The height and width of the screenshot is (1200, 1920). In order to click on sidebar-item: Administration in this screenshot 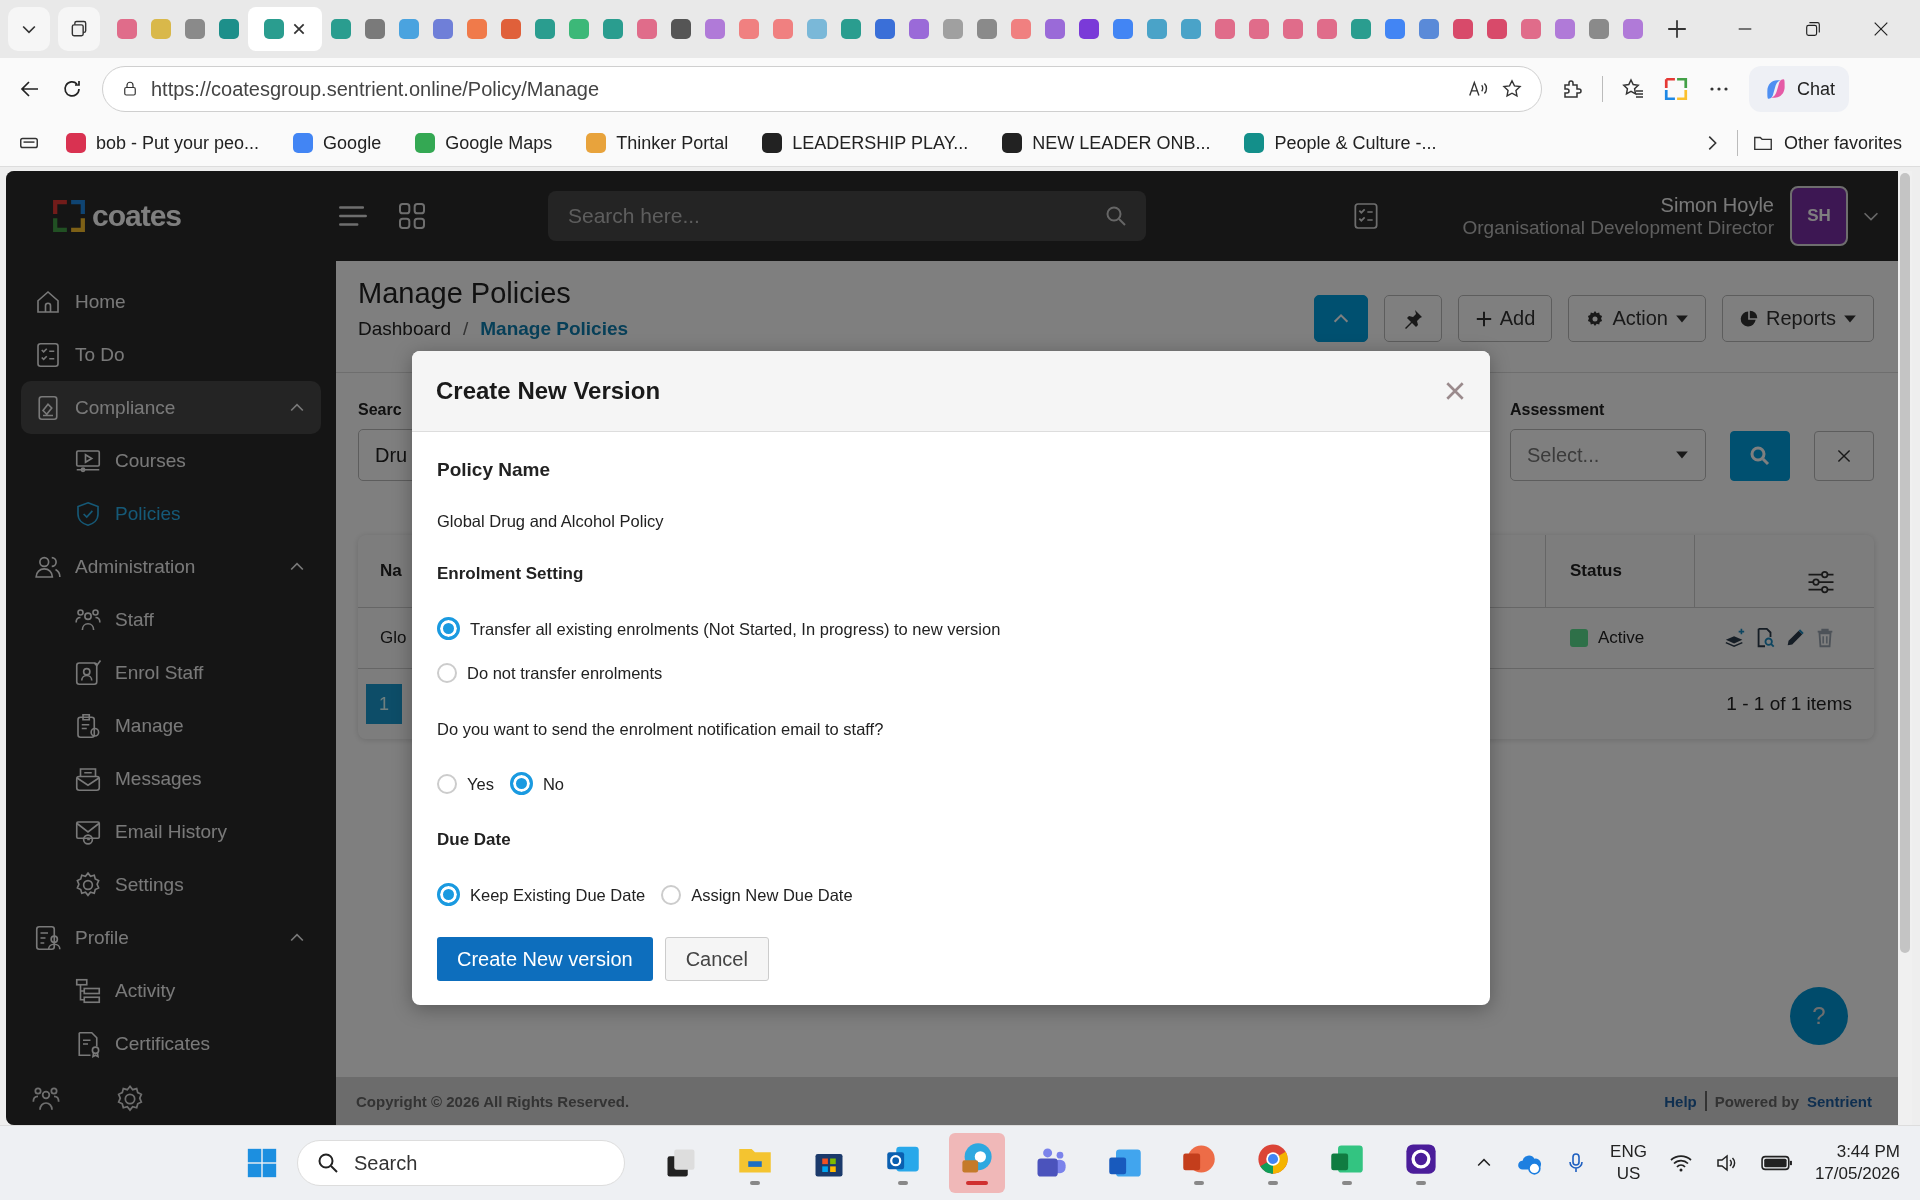, I will do `click(171, 566)`.